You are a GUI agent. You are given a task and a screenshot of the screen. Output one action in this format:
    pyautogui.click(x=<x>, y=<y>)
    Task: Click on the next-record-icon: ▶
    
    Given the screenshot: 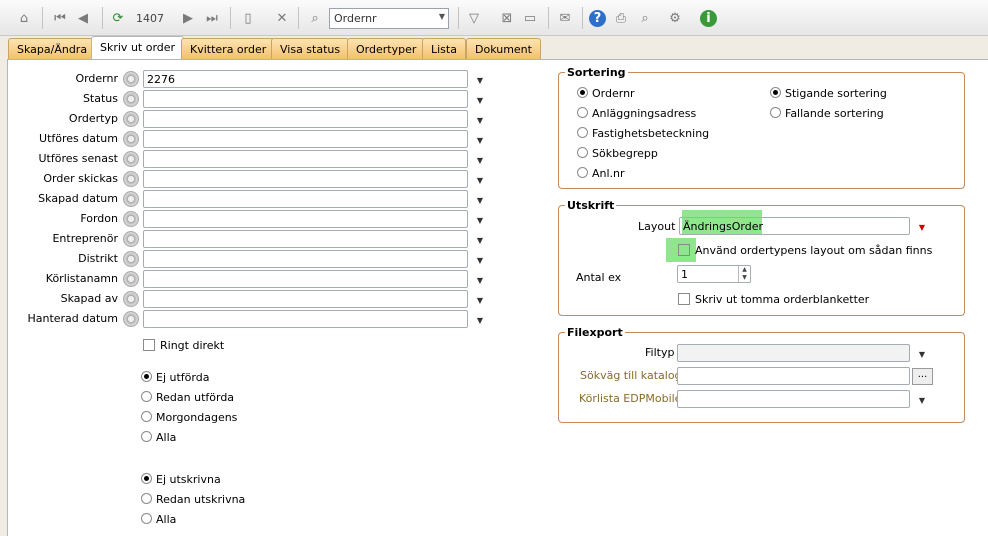 What is the action you would take?
    pyautogui.click(x=188, y=18)
    